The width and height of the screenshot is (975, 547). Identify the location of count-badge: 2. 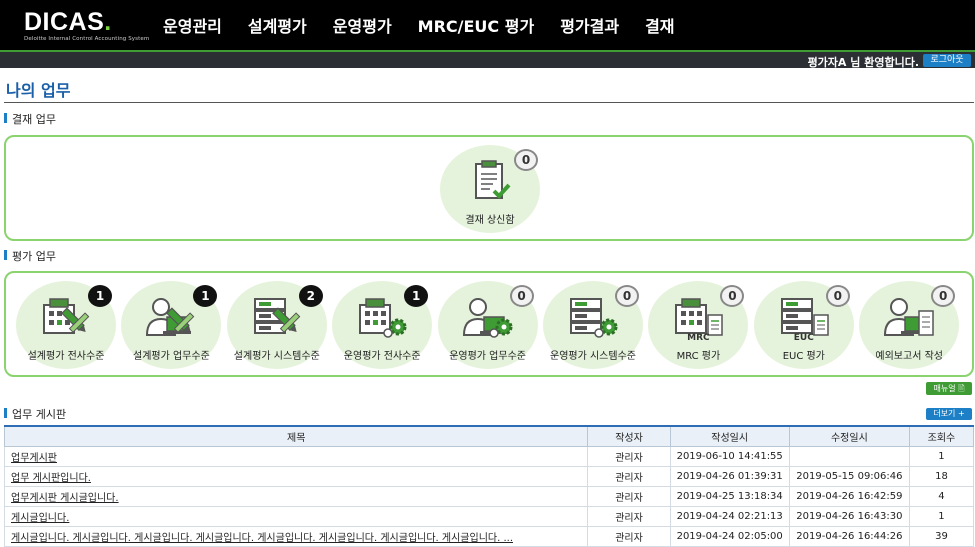
(310, 296).